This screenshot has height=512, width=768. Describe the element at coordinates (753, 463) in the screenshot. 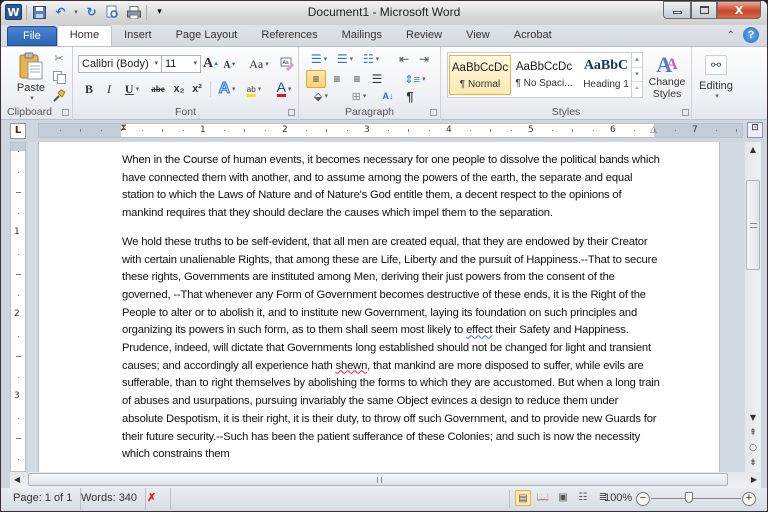

I see `next-page-icon: ⇟` at that location.